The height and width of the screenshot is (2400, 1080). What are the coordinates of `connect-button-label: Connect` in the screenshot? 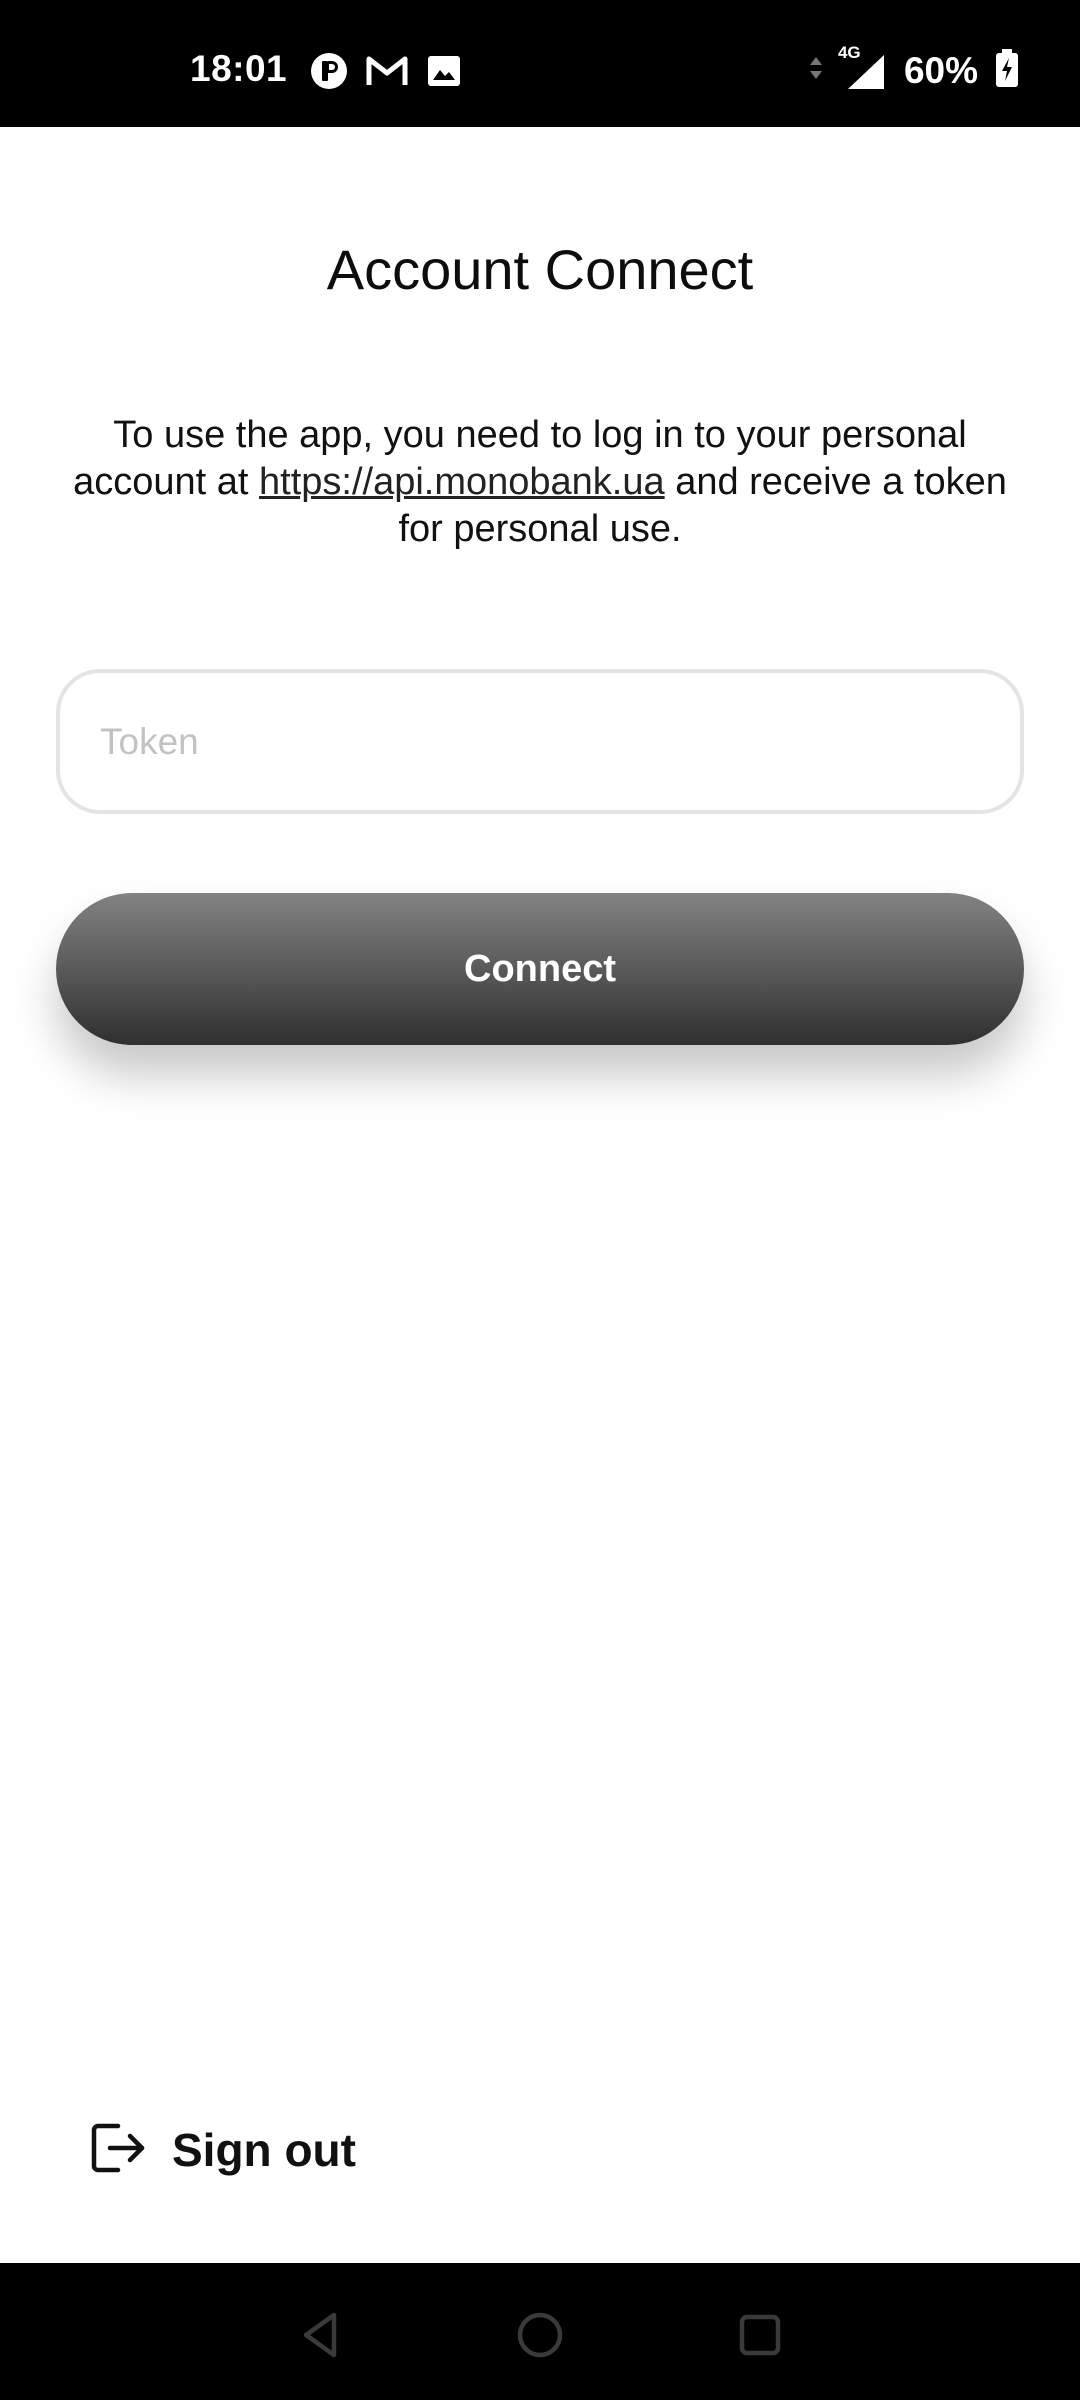 It's located at (540, 968).